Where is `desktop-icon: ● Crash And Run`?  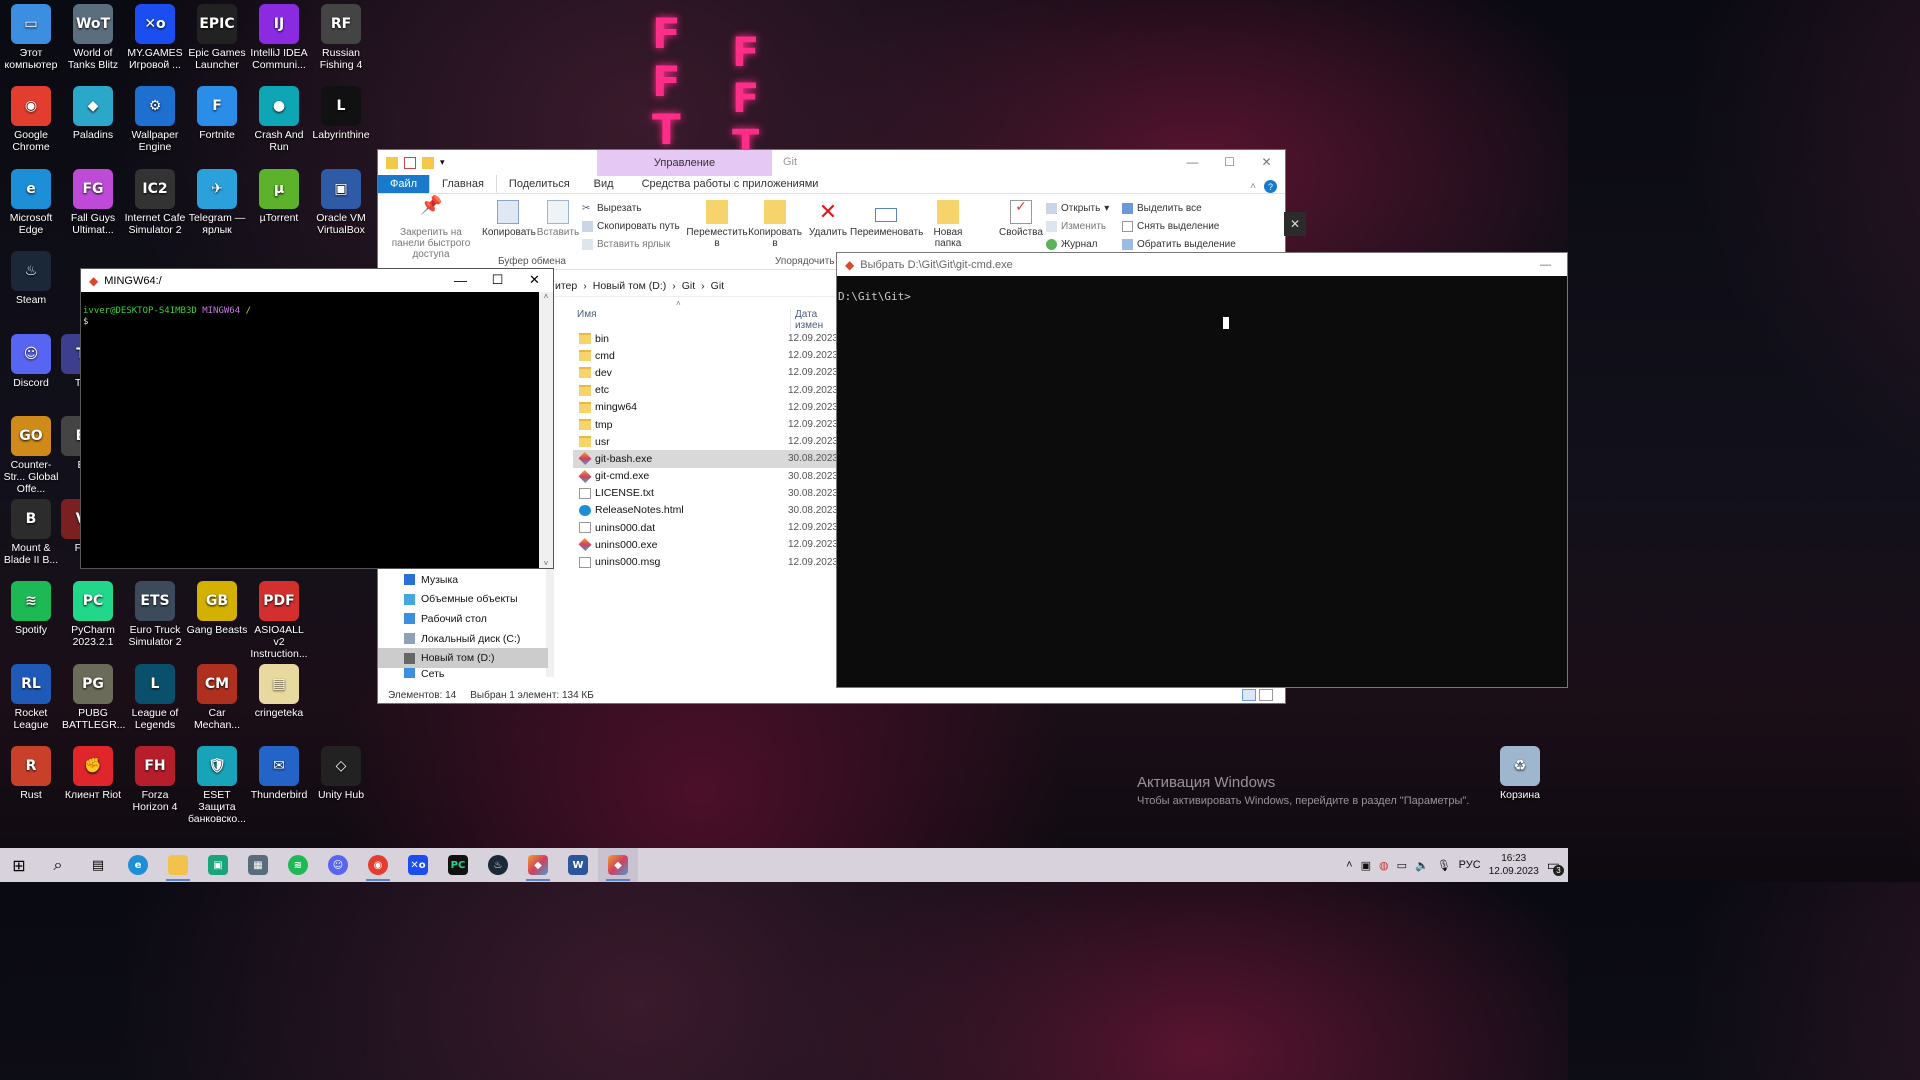 desktop-icon: ● Crash And Run is located at coordinates (279, 117).